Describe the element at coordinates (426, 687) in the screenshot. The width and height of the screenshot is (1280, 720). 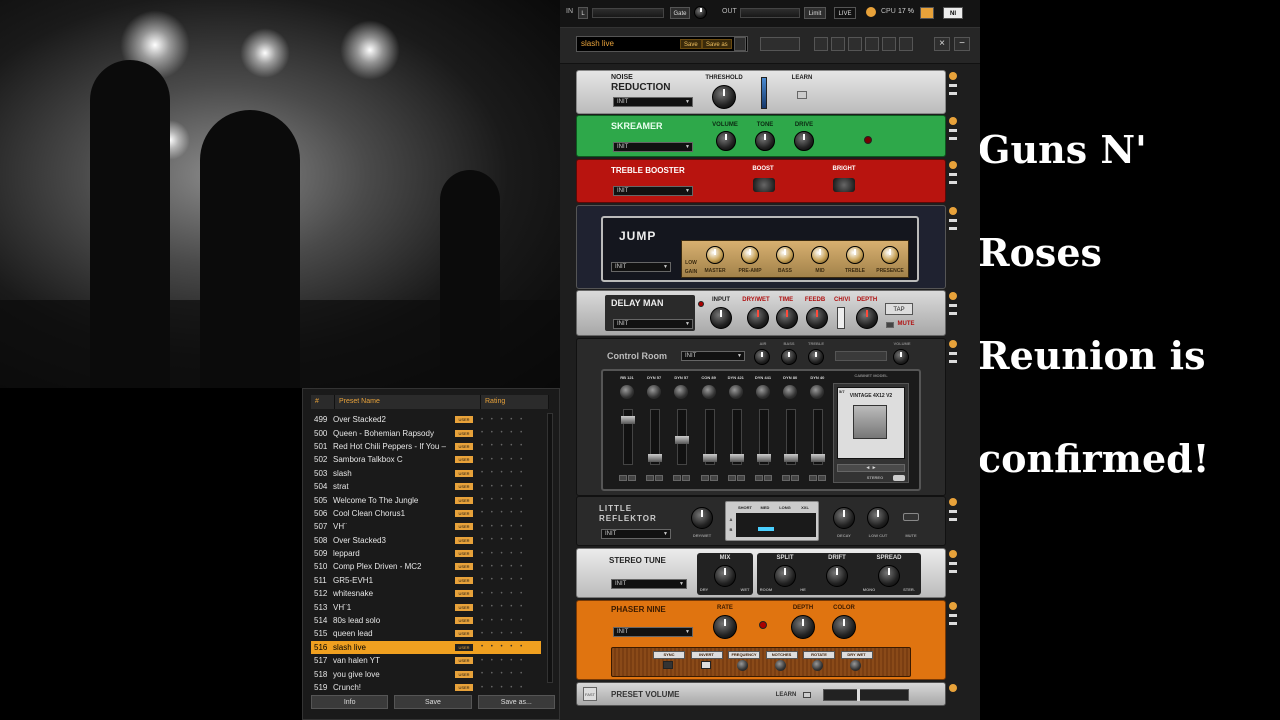
I see `preset-row: 519 Crunch! USER • • • • •` at that location.